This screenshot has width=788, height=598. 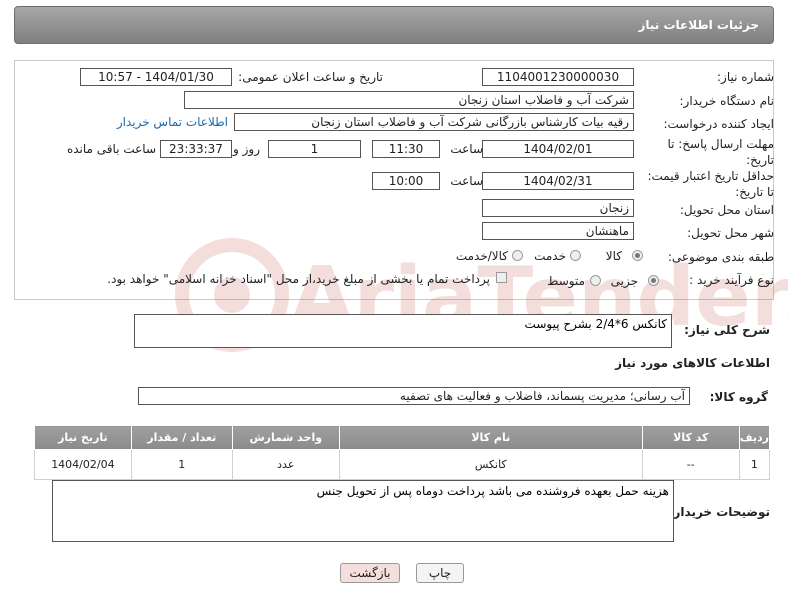 What do you see at coordinates (172, 122) in the screenshot?
I see `buyer-contact-link: اطلاعات تماس خریدار` at bounding box center [172, 122].